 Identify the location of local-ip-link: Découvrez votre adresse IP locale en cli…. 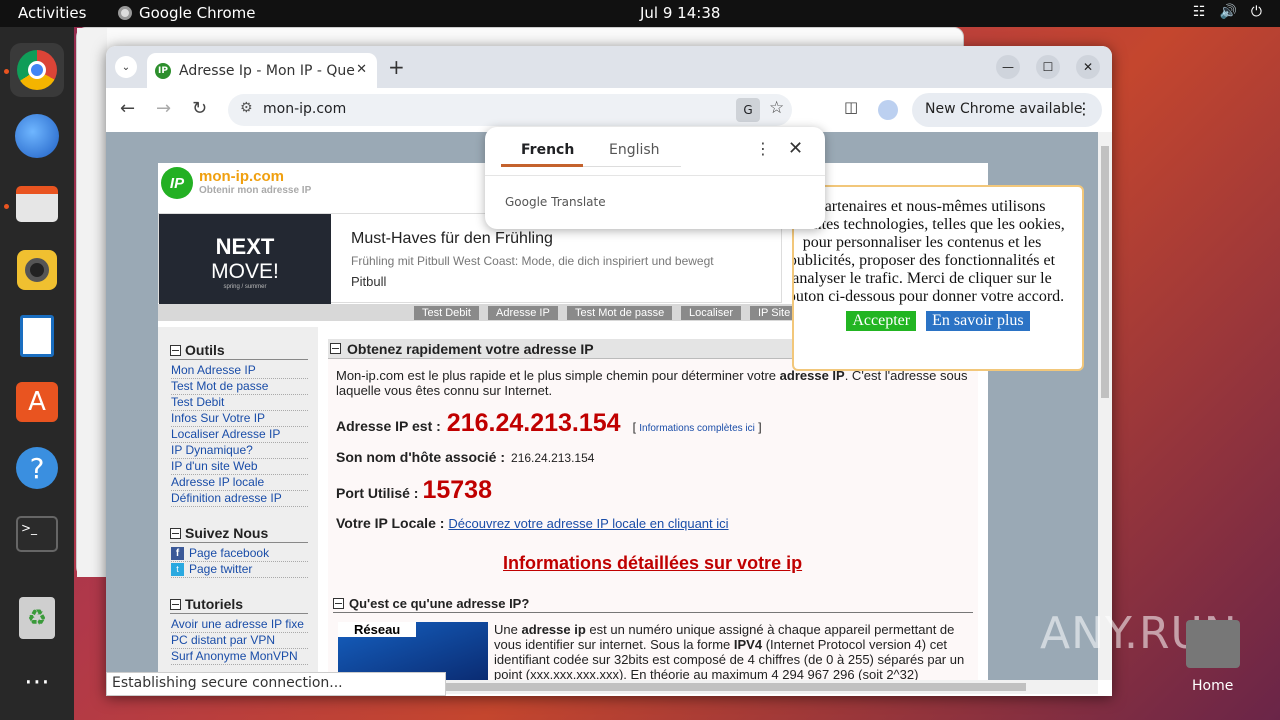
(588, 523).